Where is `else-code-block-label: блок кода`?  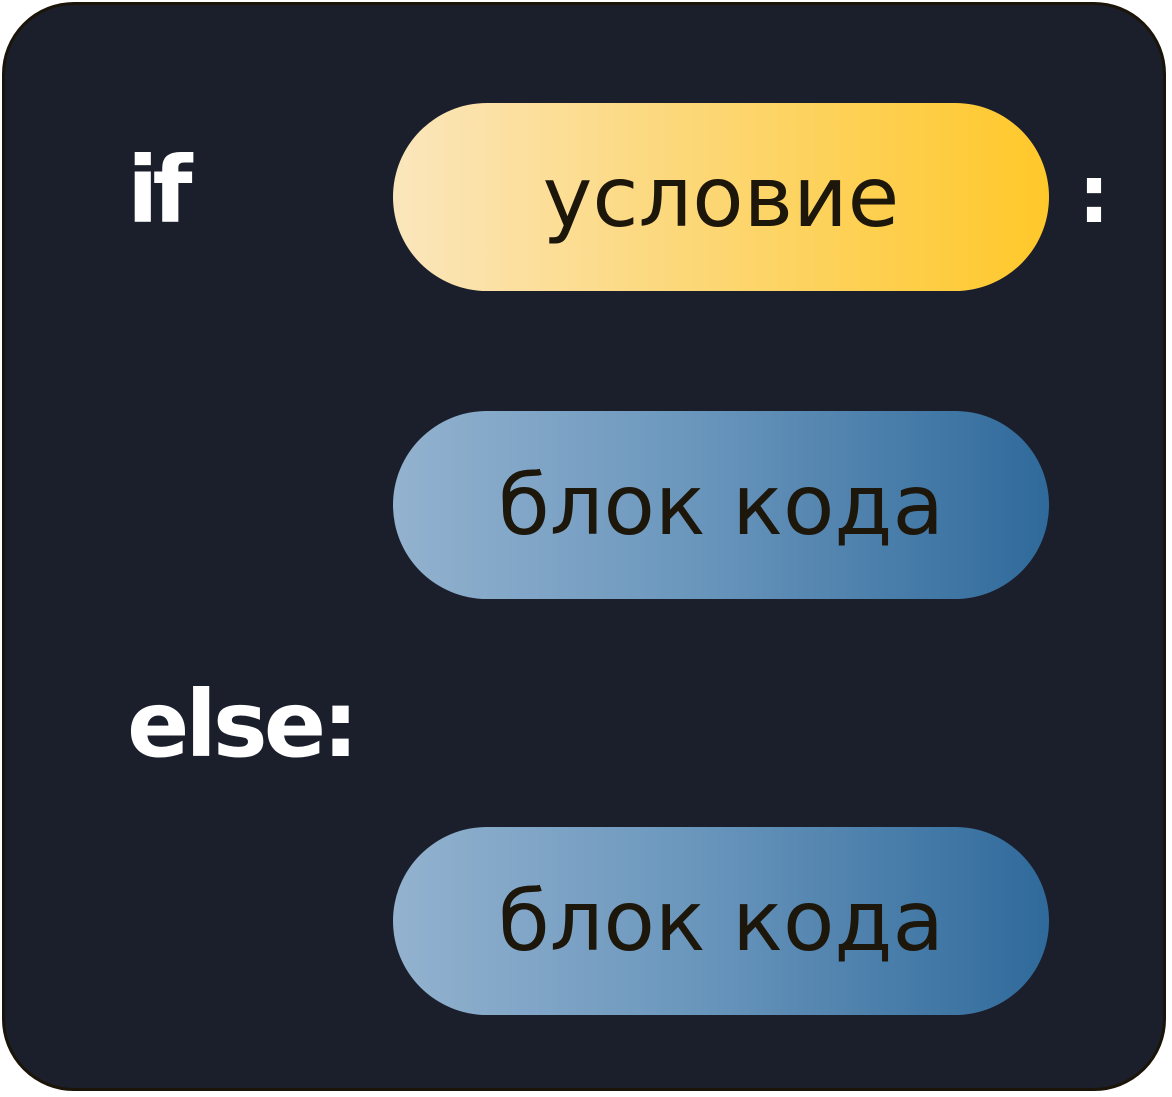
else-code-block-label: блок кода is located at coordinates (720, 921).